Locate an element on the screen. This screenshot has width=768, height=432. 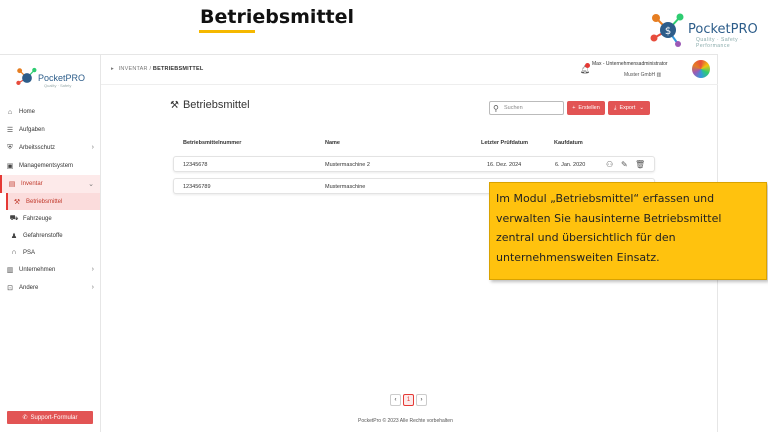
sidebar-item-label: Fahrzeuge is located at coordinates (37, 218).